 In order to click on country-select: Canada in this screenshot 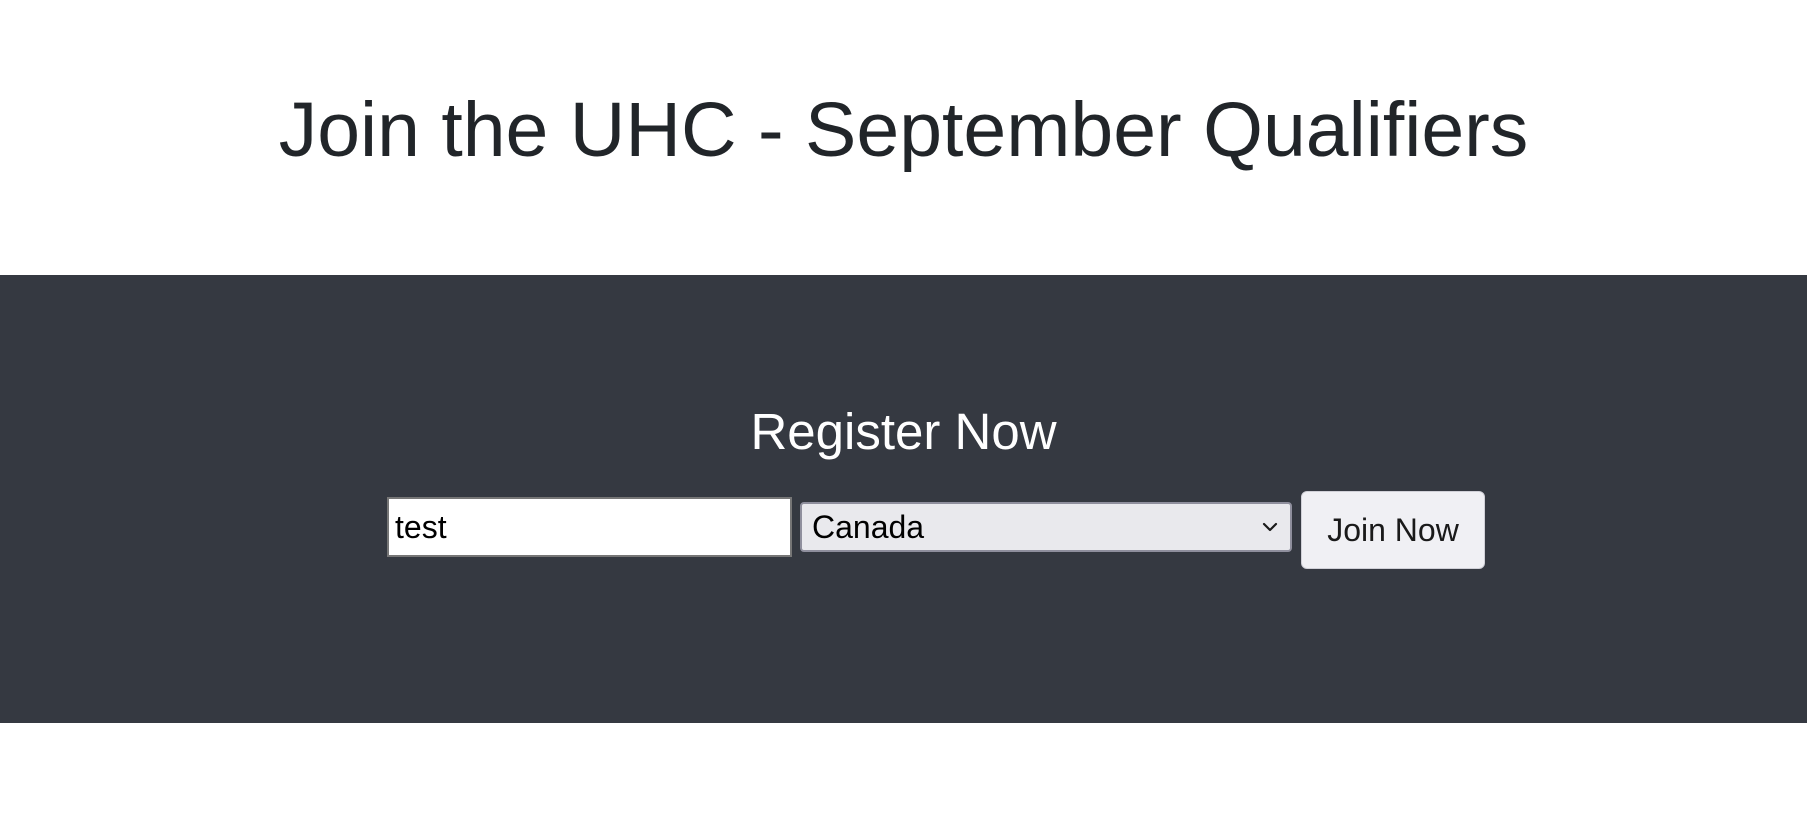, I will do `click(1046, 527)`.